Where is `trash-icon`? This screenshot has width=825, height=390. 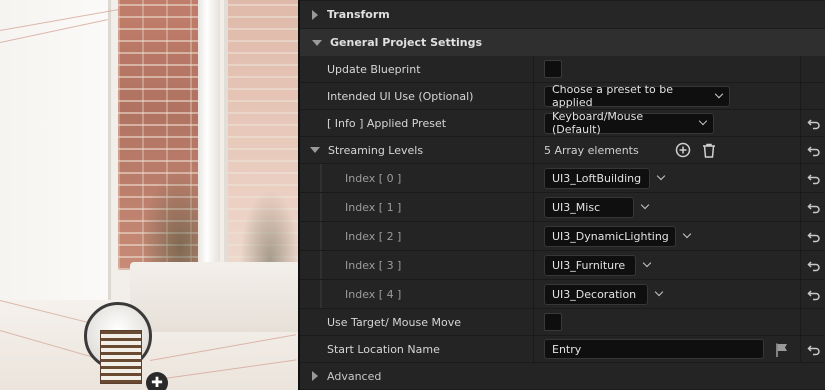 trash-icon is located at coordinates (709, 150).